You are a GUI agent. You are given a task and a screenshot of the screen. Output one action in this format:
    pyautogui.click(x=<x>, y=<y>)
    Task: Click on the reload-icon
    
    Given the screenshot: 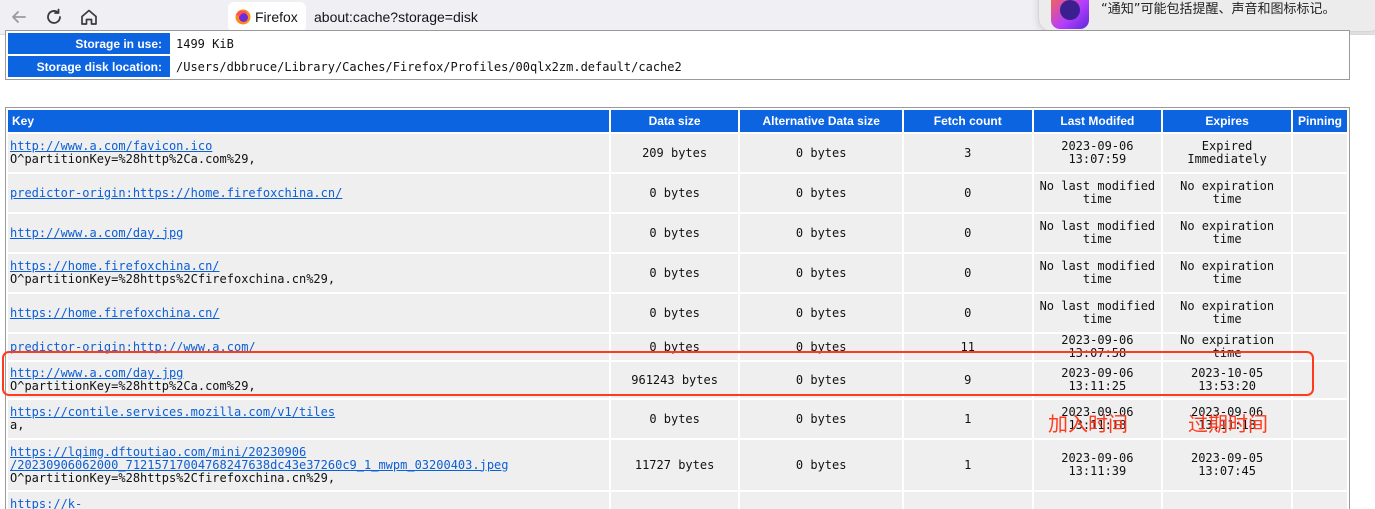 What is the action you would take?
    pyautogui.click(x=54, y=17)
    